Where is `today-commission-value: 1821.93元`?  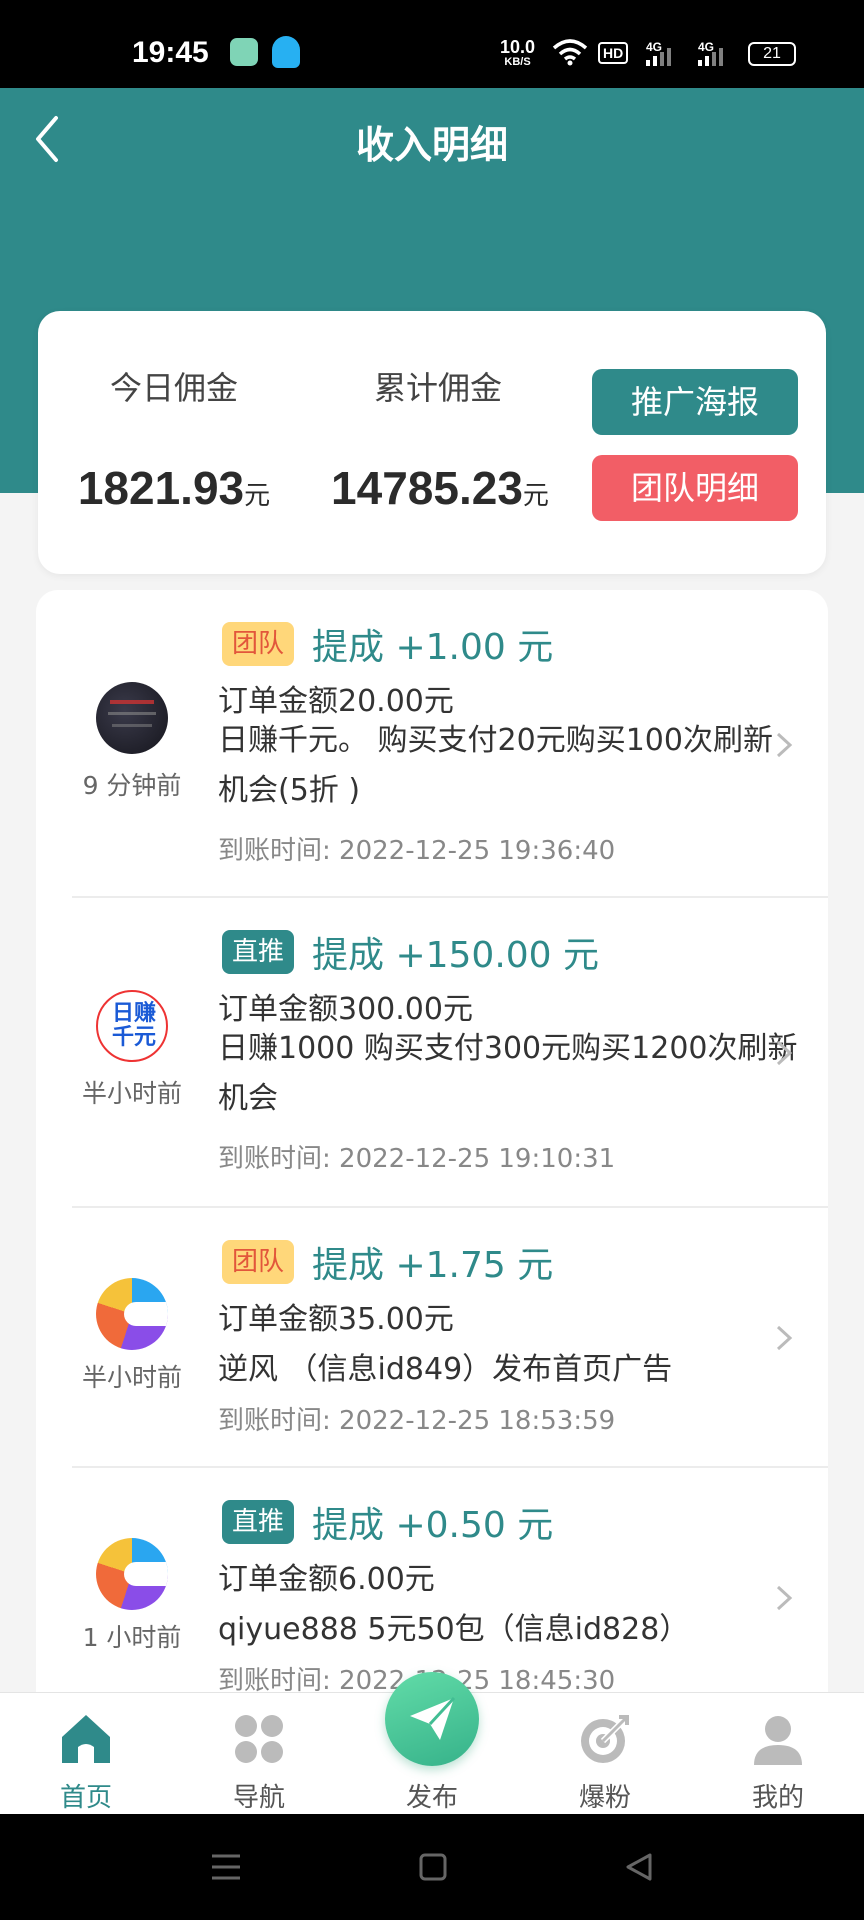
today-commission-value: 1821.93元 is located at coordinates (174, 488).